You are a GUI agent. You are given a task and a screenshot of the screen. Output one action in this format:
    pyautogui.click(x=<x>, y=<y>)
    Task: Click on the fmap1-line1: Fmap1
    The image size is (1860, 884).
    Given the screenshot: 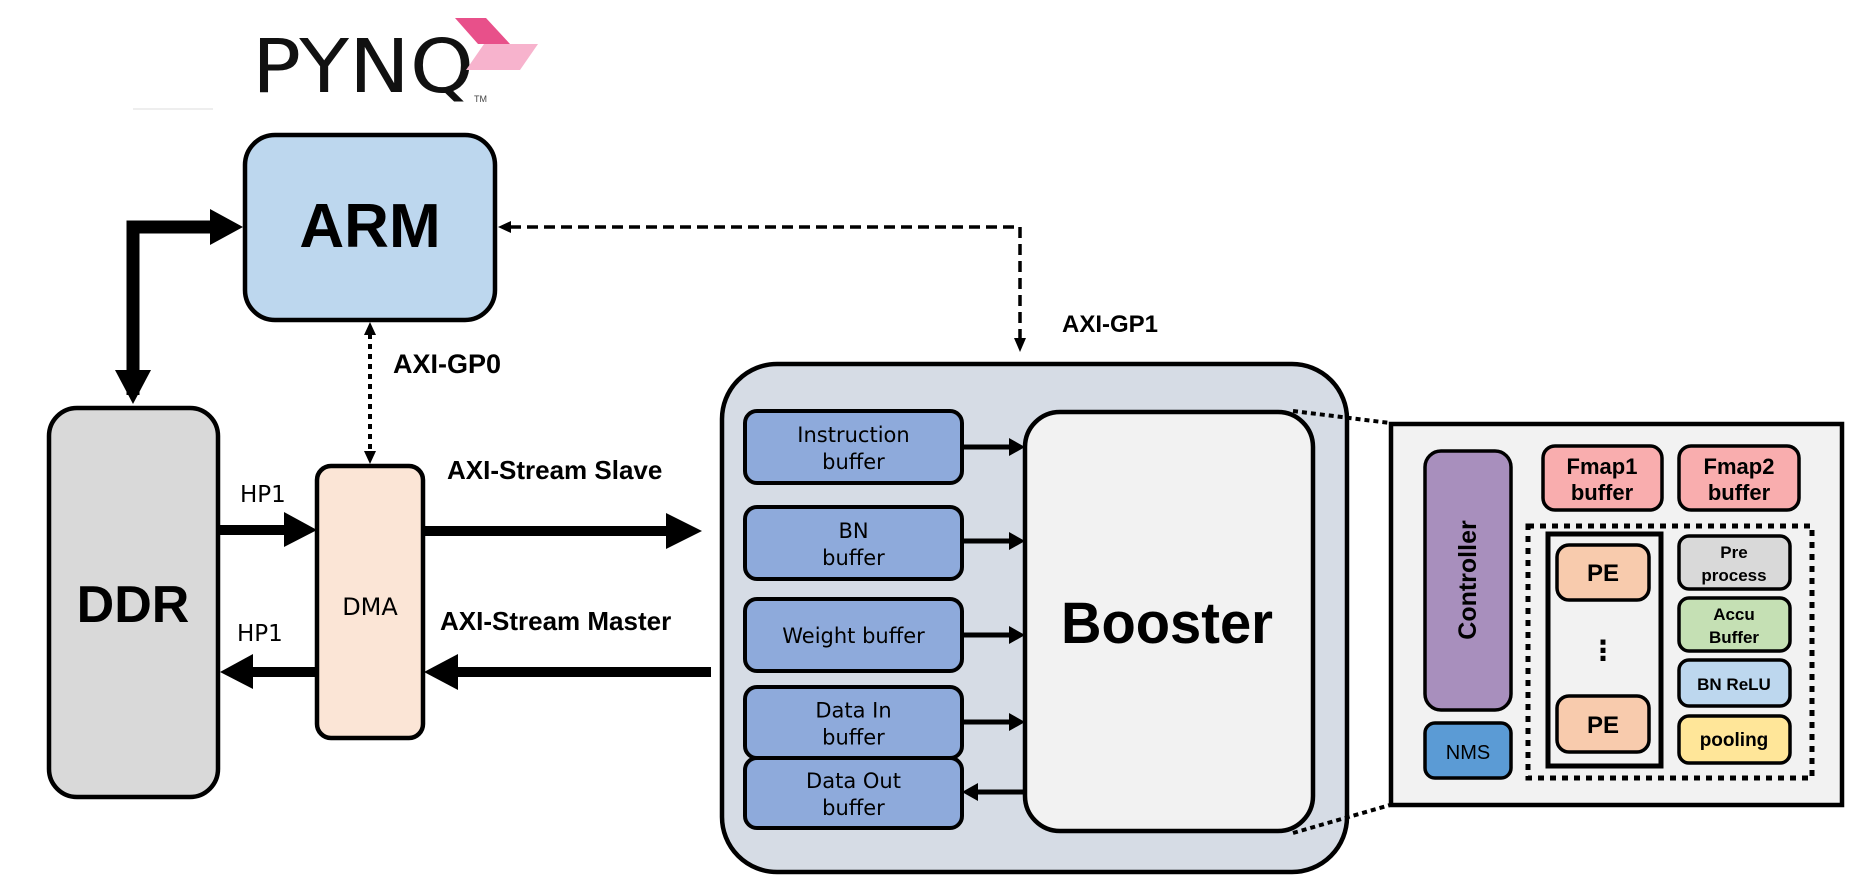 What is the action you would take?
    pyautogui.click(x=1602, y=466)
    